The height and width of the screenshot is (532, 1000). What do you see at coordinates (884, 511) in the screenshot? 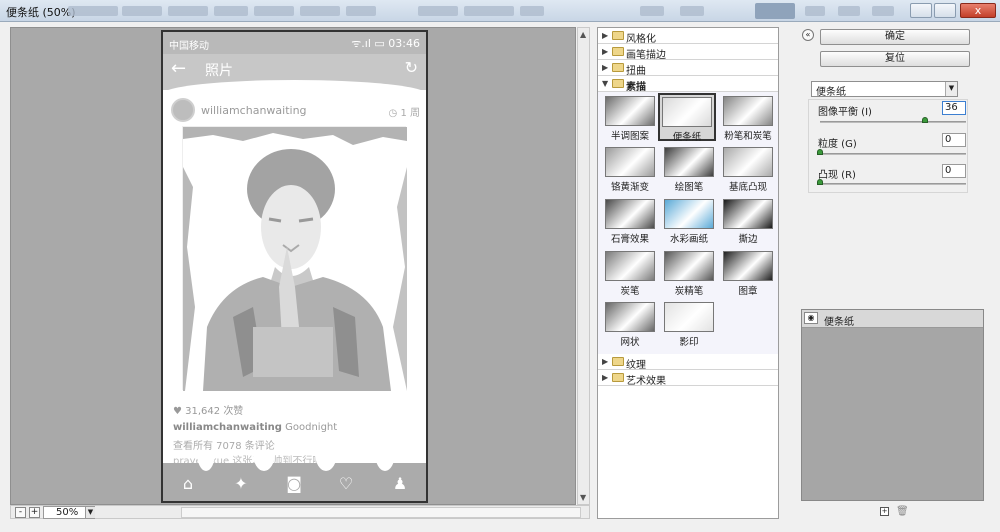
I see `new-effect-layer-icon: +` at bounding box center [884, 511].